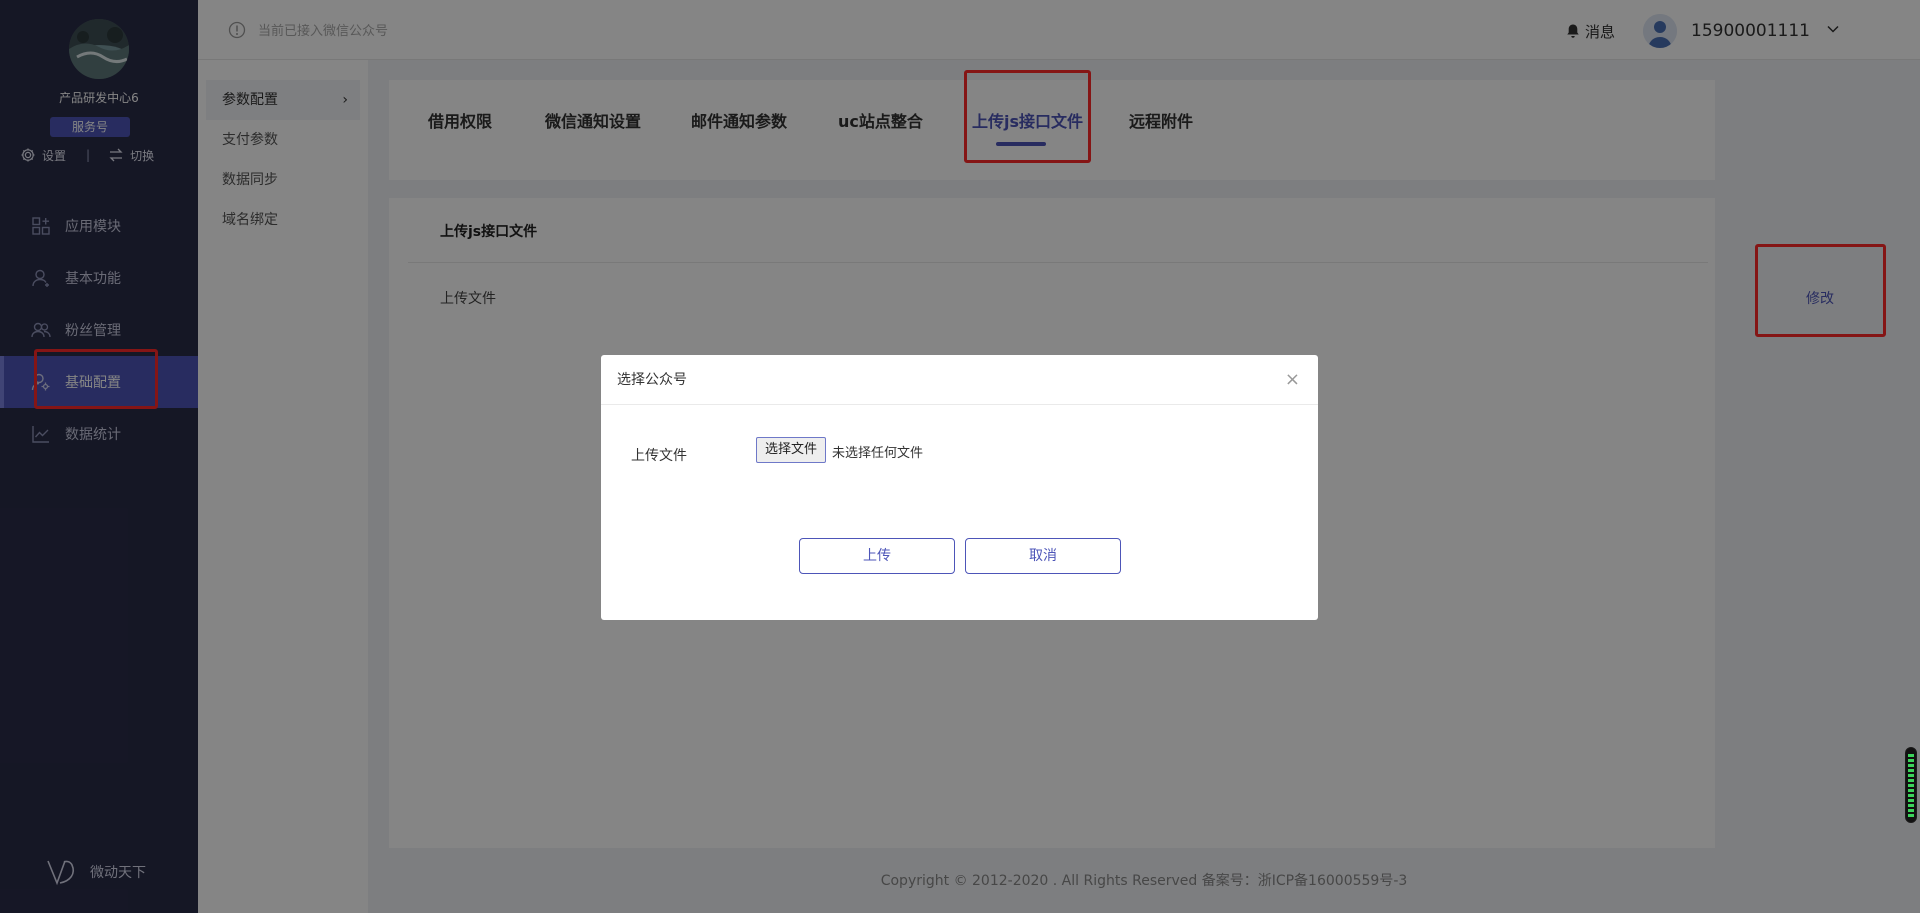 The width and height of the screenshot is (1920, 913). Describe the element at coordinates (1043, 556) in the screenshot. I see `cancel-button: 取消` at that location.